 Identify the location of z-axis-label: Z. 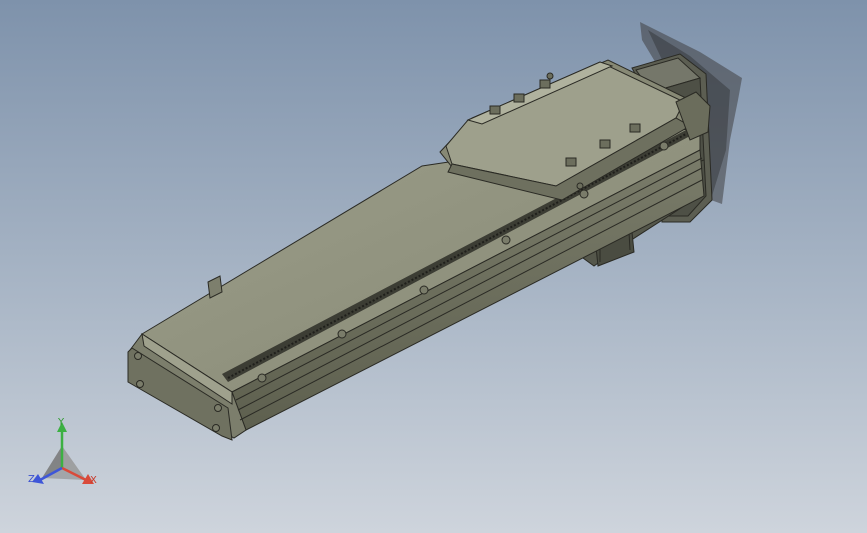
(31, 479).